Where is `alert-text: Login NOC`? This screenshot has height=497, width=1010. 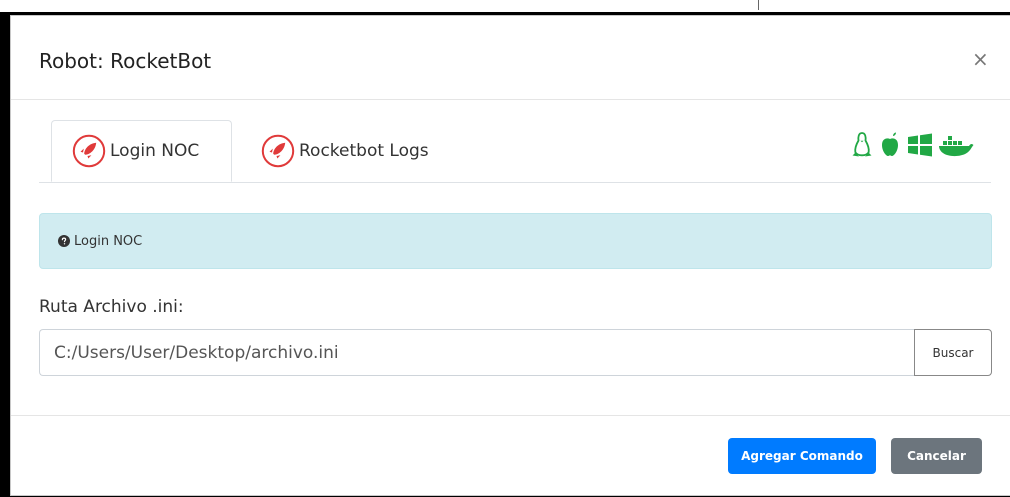 alert-text: Login NOC is located at coordinates (108, 241).